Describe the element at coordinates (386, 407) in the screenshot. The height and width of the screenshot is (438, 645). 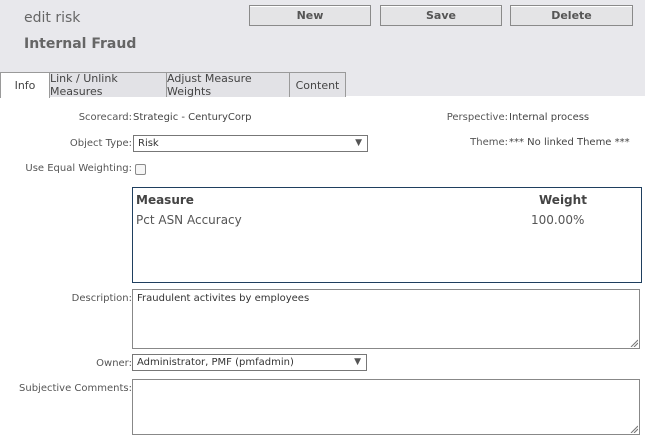
I see `subjective-comments-field` at that location.